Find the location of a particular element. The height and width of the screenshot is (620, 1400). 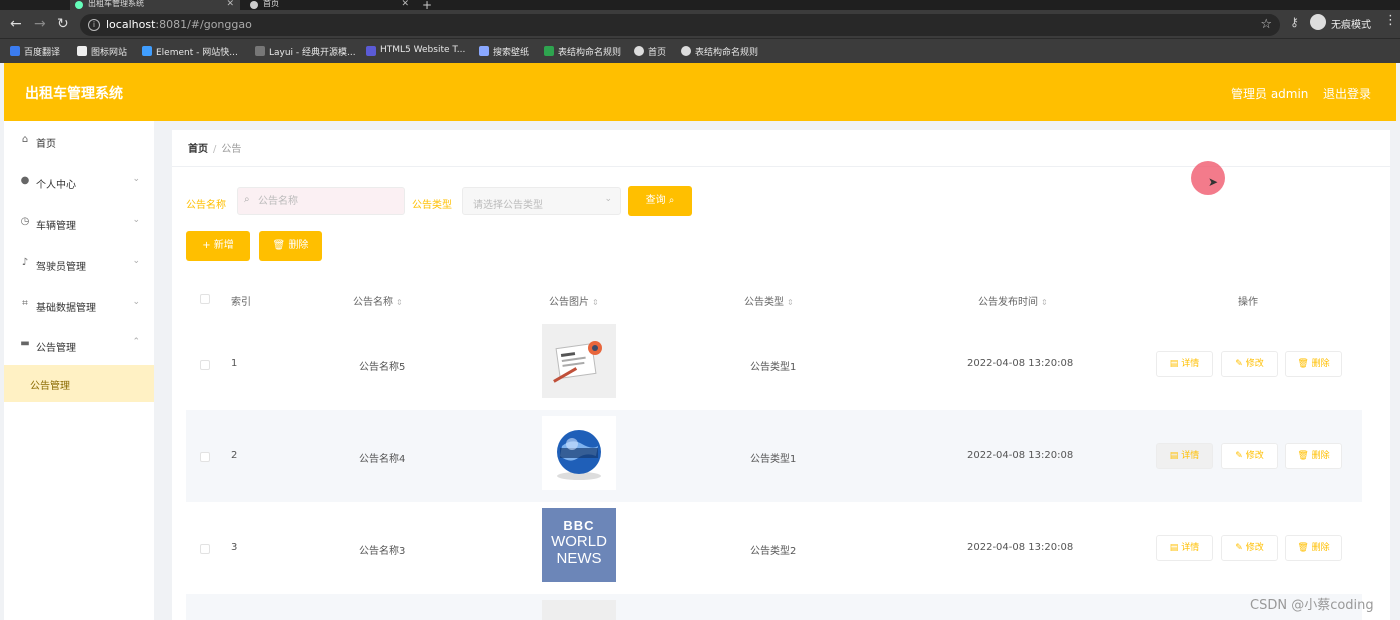

cell-name: 公告名称5 is located at coordinates (382, 367).